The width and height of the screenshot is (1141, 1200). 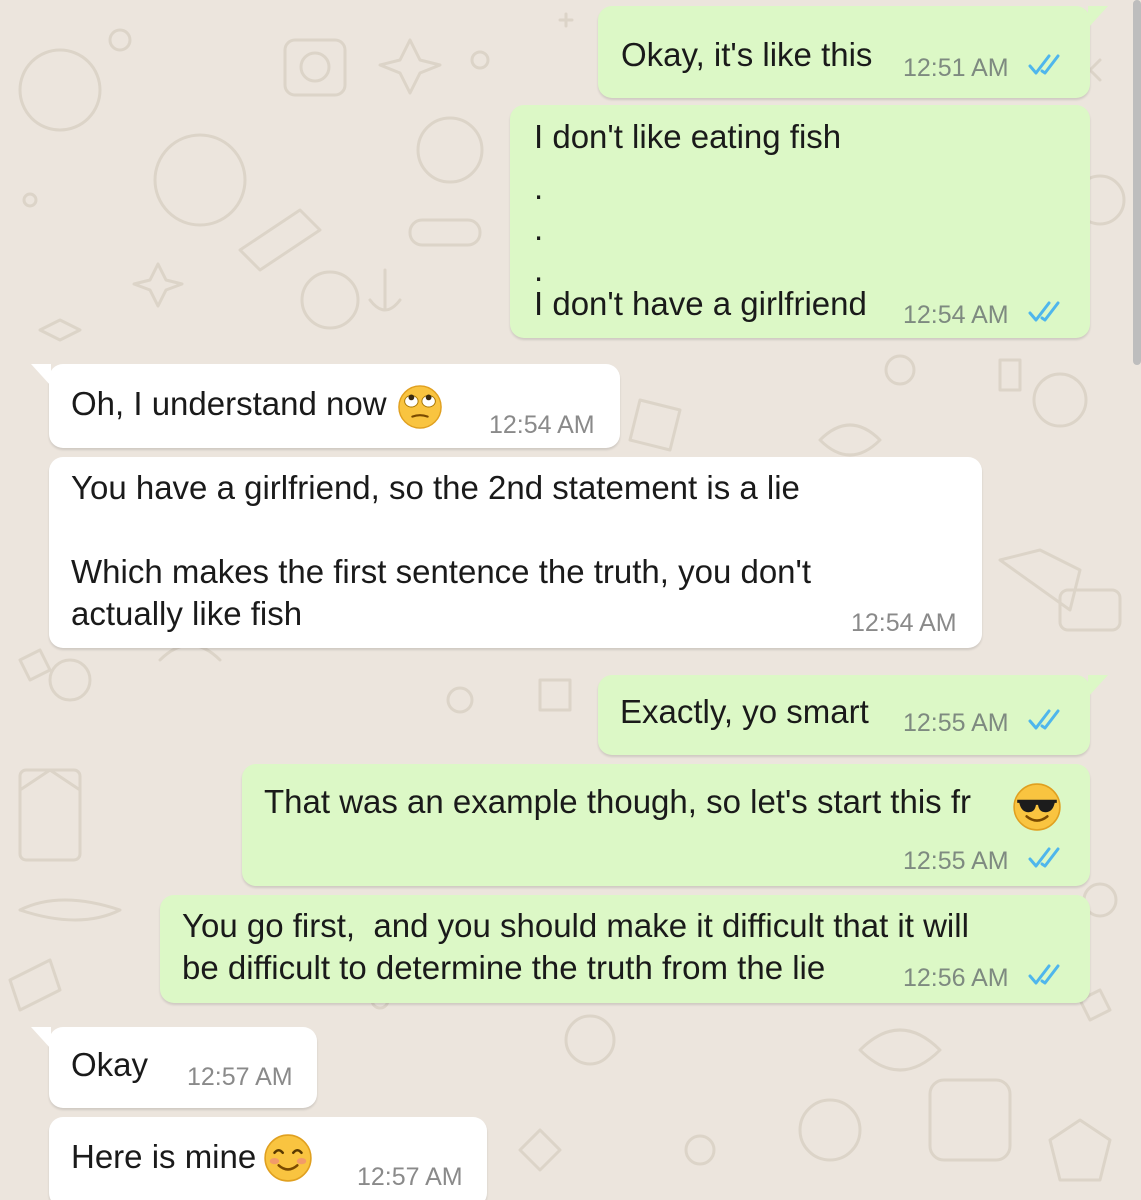 What do you see at coordinates (420, 407) in the screenshot?
I see `face-with-rolling-eyes-icon` at bounding box center [420, 407].